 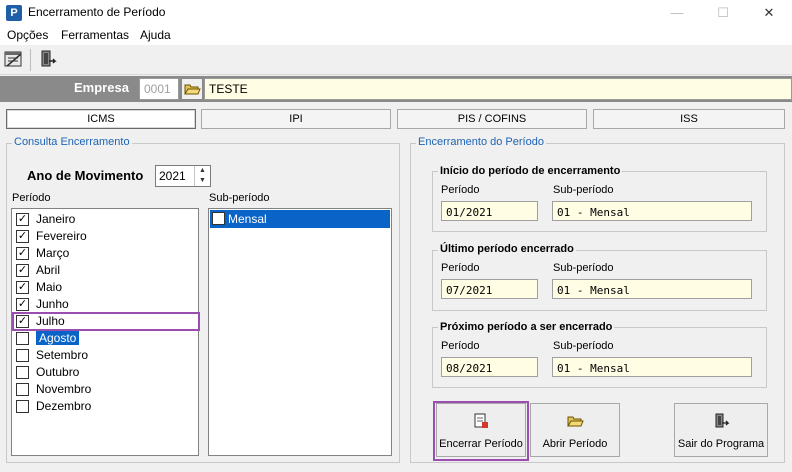 What do you see at coordinates (769, 13) in the screenshot?
I see `close-button: ✕` at bounding box center [769, 13].